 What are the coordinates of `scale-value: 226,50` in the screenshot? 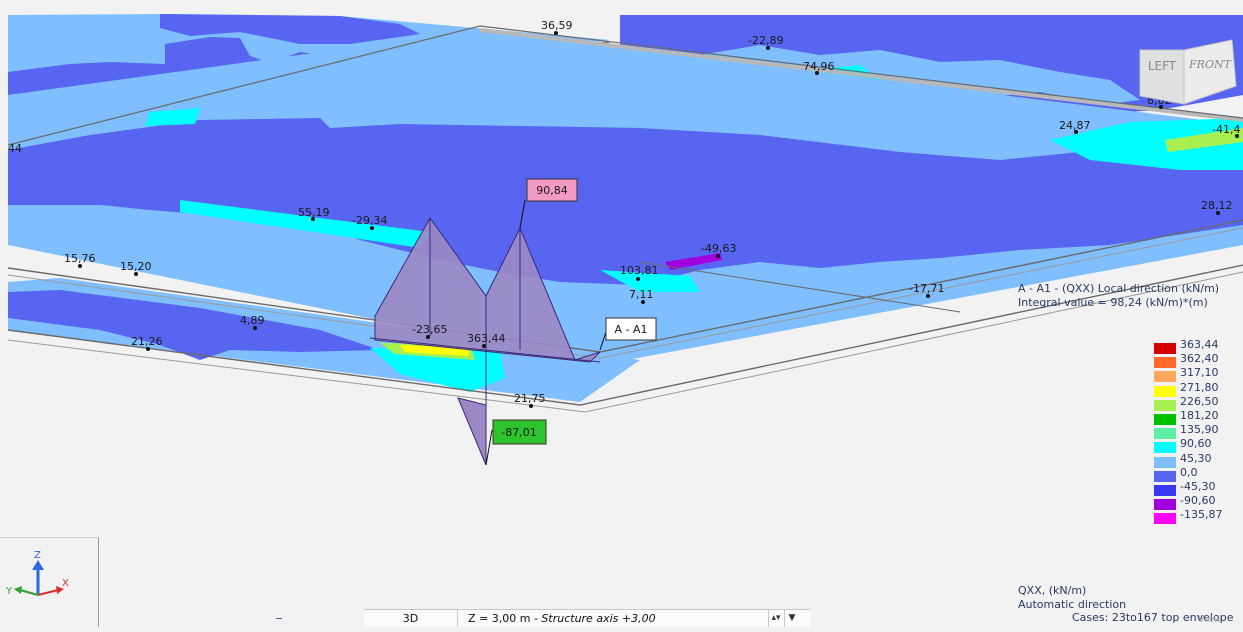 It's located at (1199, 401).